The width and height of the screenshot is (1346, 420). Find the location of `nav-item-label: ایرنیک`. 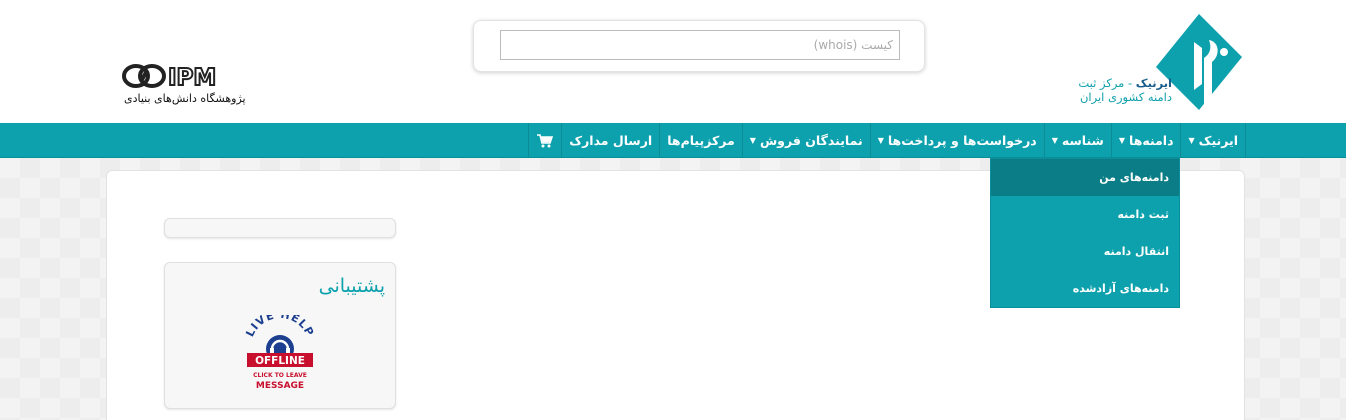

nav-item-label: ایرنیک is located at coordinates (1218, 140).